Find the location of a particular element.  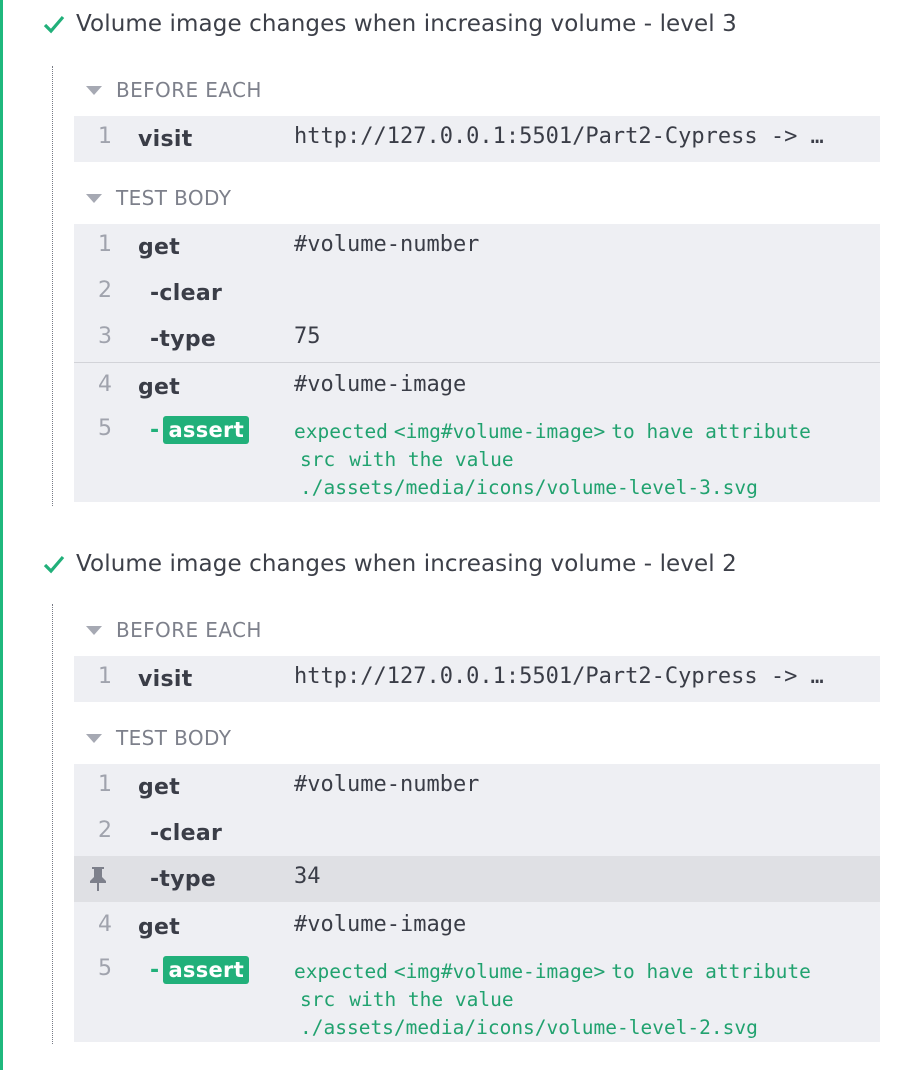

command-group-divider is located at coordinates (477, 362).